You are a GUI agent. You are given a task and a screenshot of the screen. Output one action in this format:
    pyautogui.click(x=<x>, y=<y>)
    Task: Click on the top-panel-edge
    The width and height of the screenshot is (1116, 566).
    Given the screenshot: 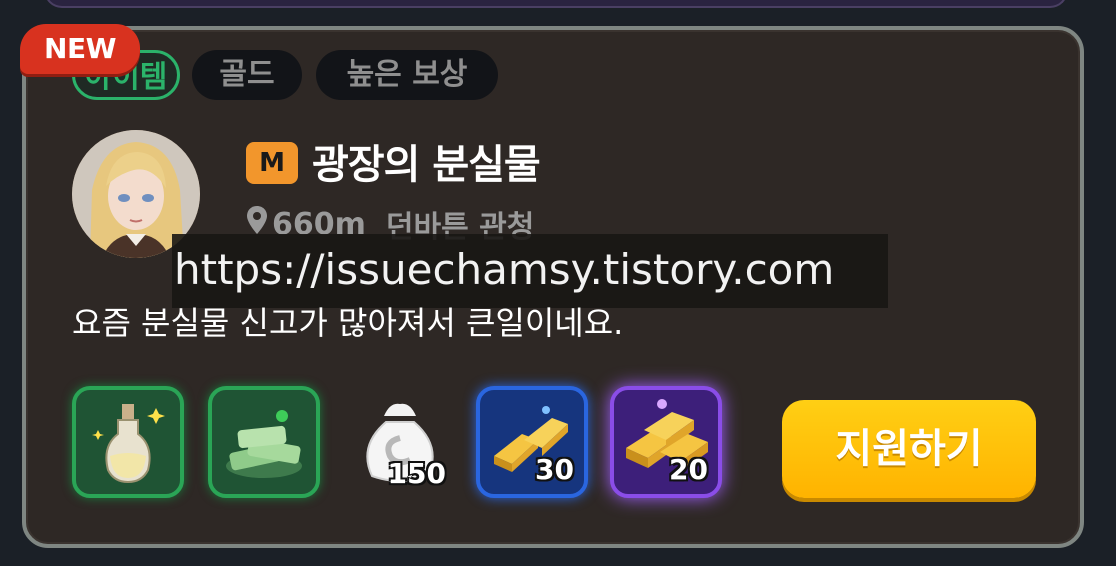 What is the action you would take?
    pyautogui.click(x=556, y=4)
    